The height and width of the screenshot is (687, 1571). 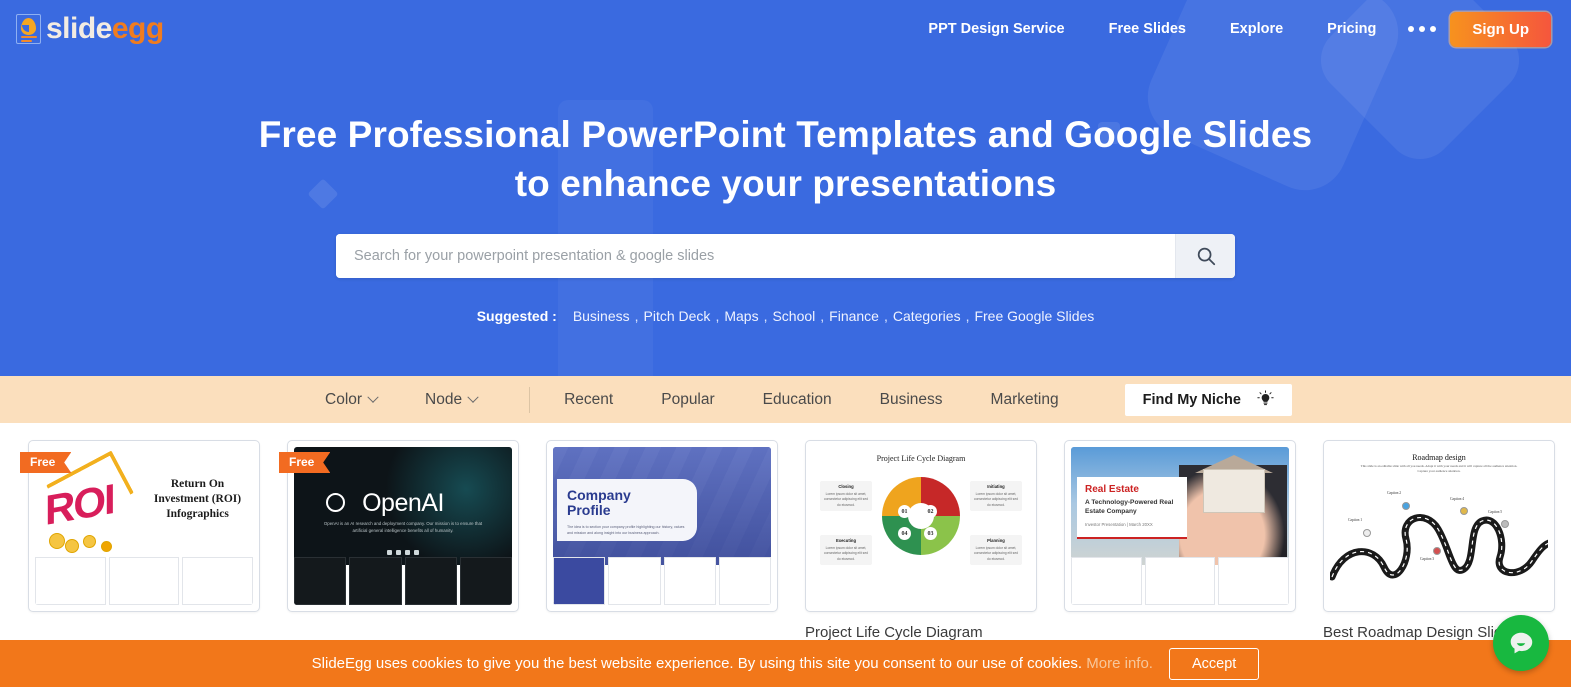 I want to click on roadmap-caption: Caption 2, so click(x=1394, y=493).